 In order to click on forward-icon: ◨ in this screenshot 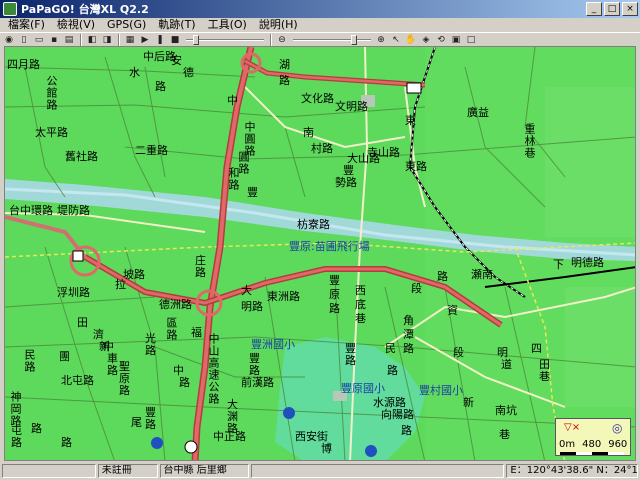, I will do `click(107, 40)`.